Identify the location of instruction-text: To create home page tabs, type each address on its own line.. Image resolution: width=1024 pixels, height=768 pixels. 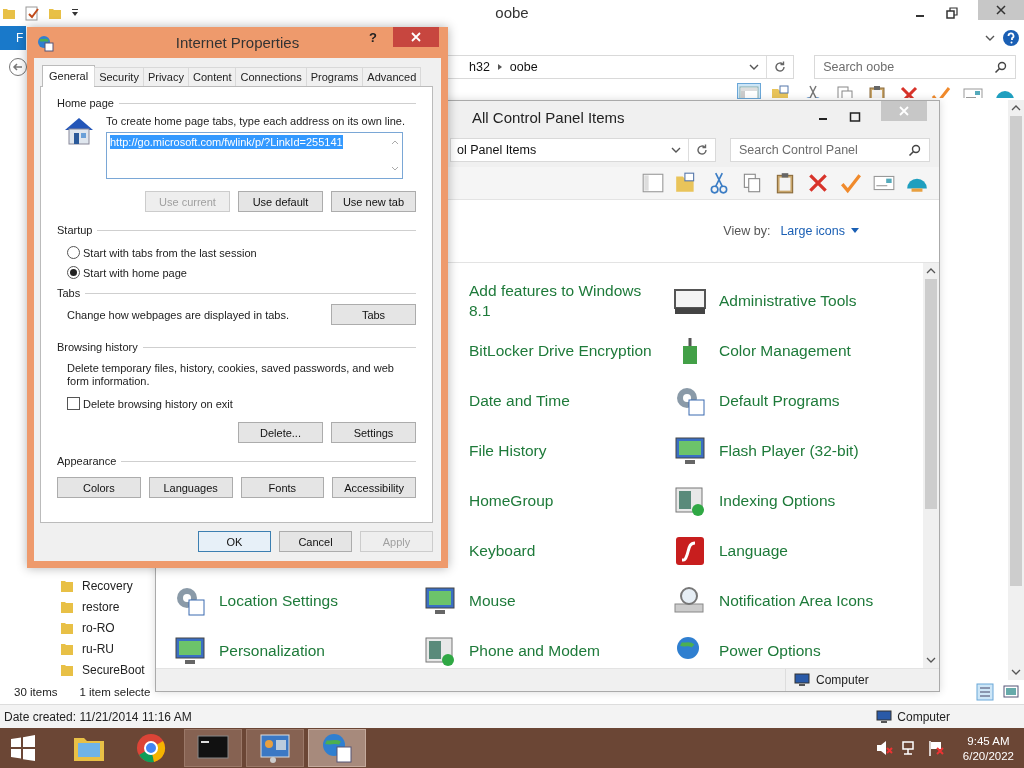
(255, 121).